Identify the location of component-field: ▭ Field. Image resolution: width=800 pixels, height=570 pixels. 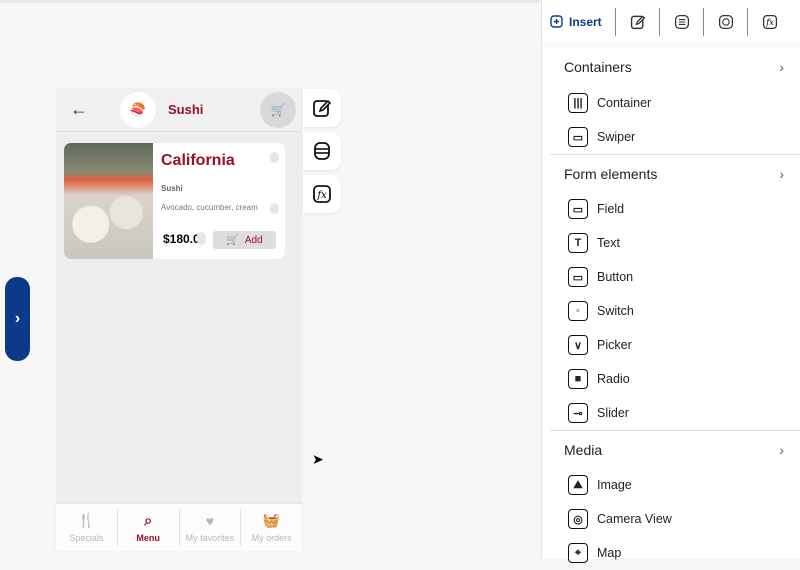
(671, 209).